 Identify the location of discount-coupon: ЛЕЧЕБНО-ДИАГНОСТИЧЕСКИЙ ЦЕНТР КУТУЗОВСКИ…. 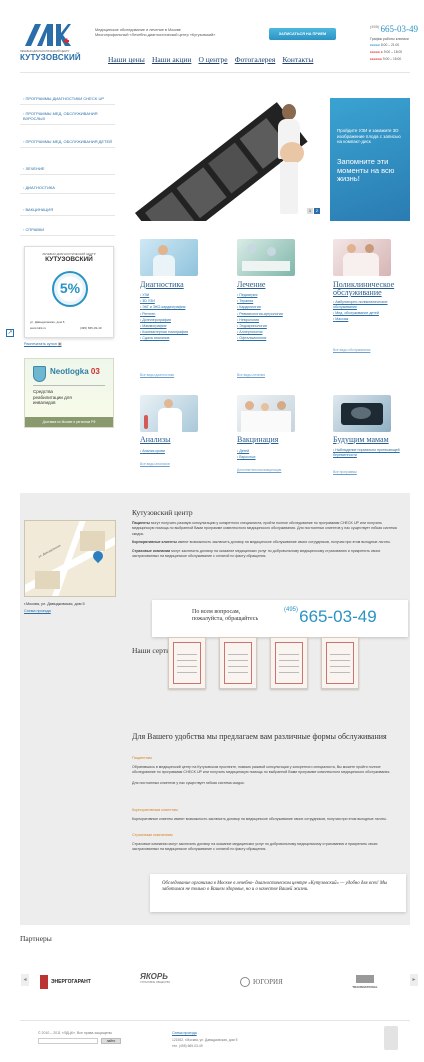
(69, 292).